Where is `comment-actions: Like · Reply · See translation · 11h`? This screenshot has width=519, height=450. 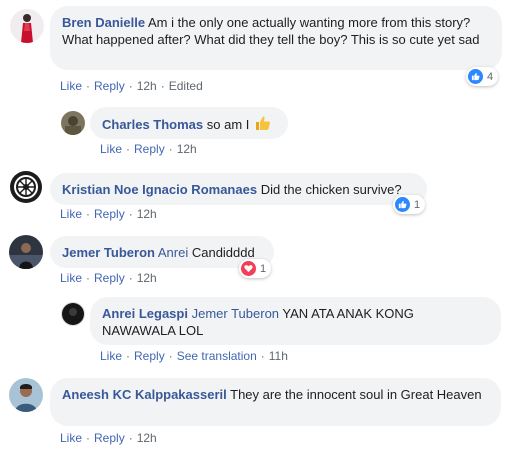
comment-actions: Like · Reply · See translation · 11h is located at coordinates (194, 356).